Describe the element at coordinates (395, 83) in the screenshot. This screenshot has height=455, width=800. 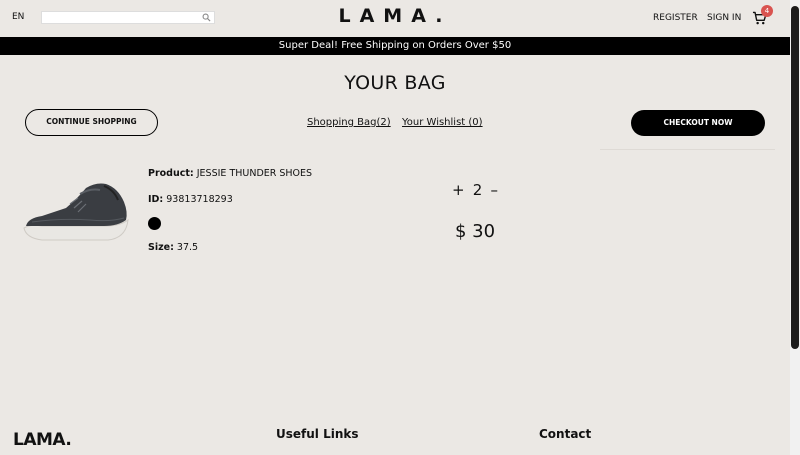
I see `page-title: YOUR BAG` at that location.